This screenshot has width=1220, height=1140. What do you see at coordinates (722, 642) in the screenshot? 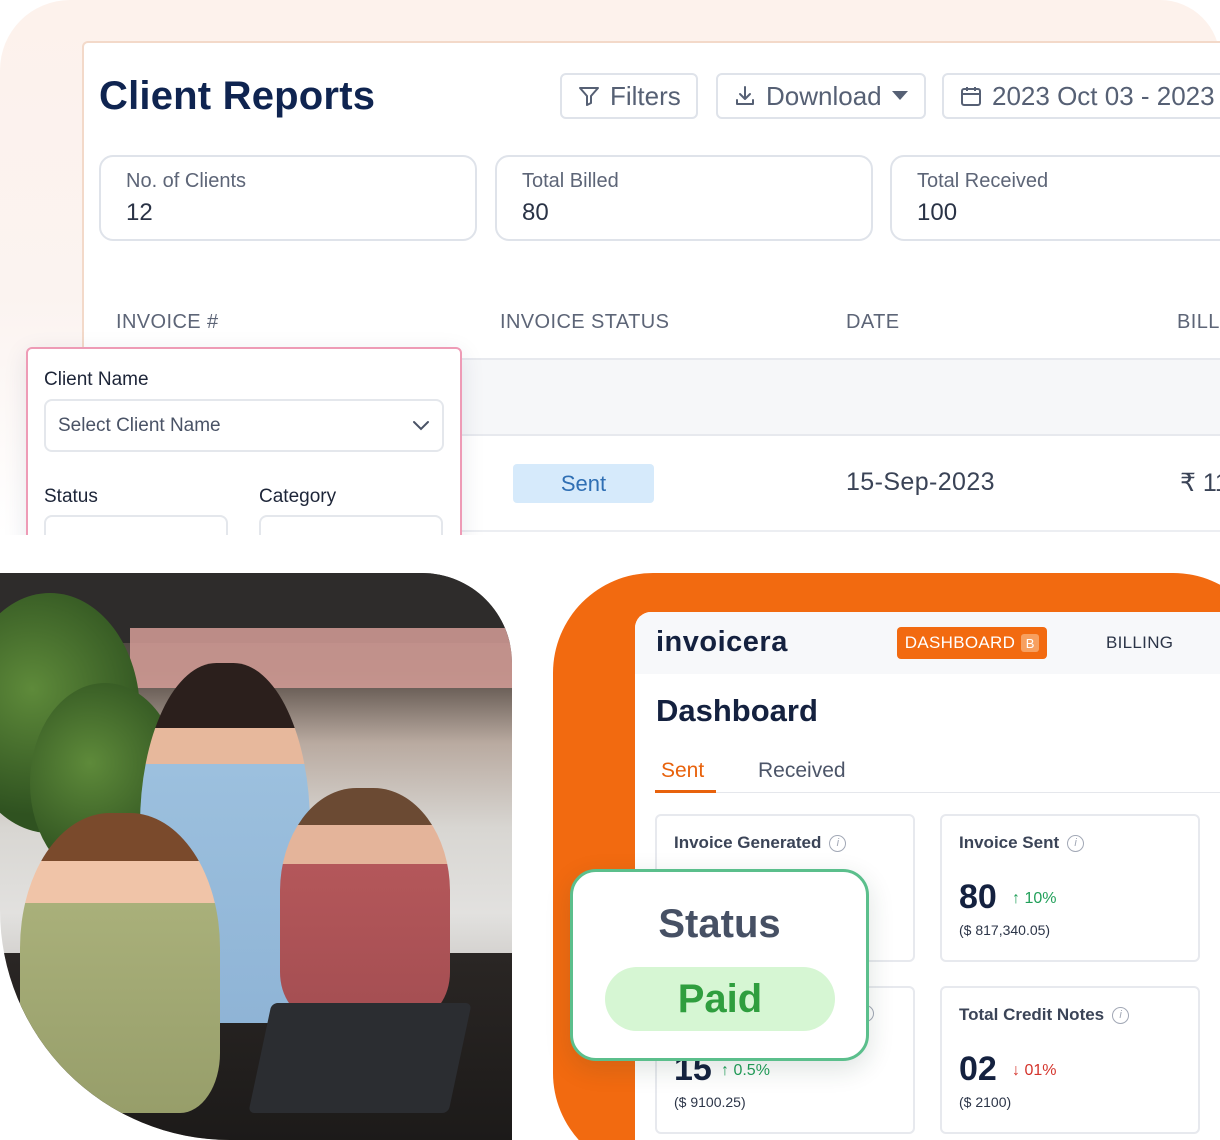
I see `invoicera-logo: invoicera` at bounding box center [722, 642].